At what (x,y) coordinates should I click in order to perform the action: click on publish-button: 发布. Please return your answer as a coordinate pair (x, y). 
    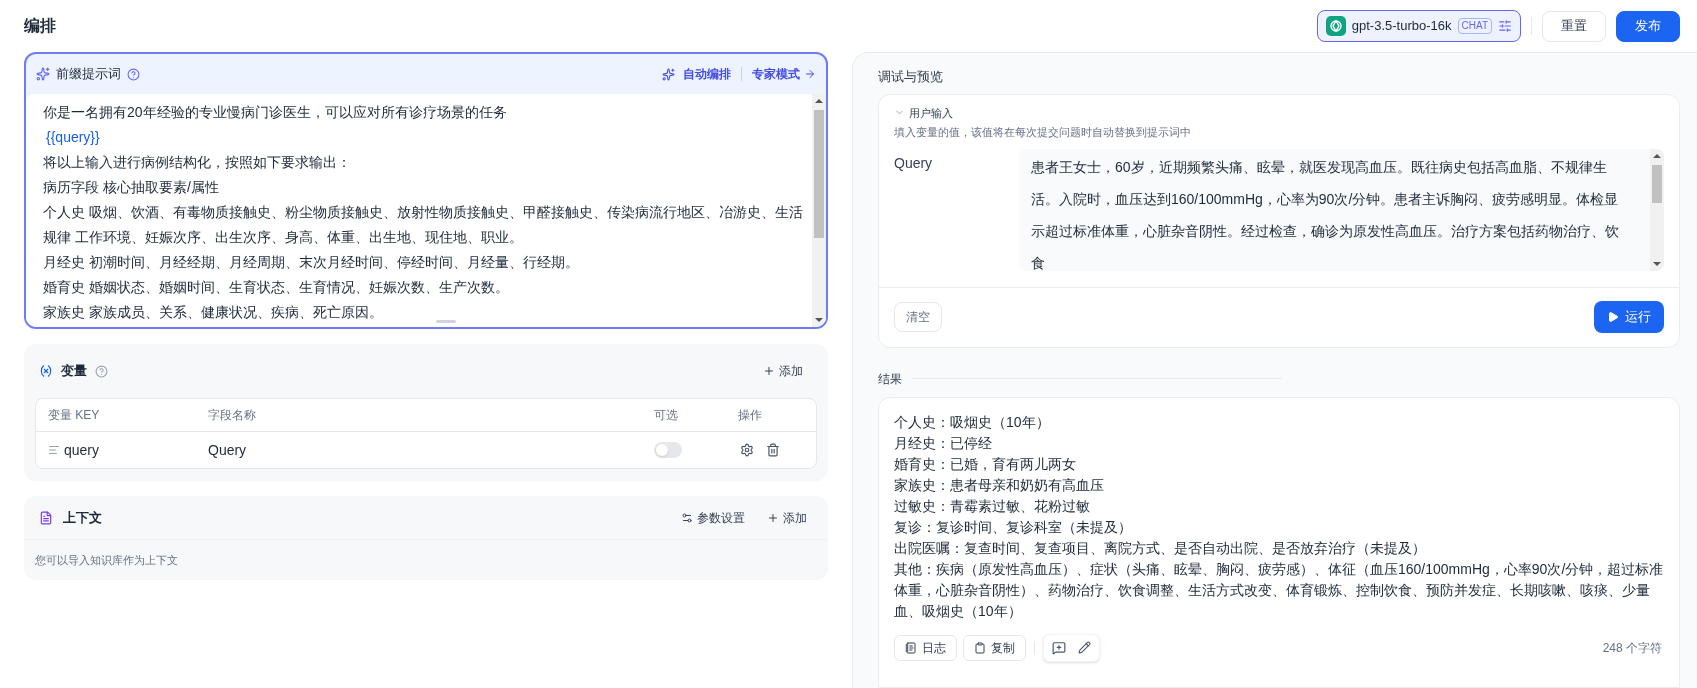
    Looking at the image, I should click on (1648, 26).